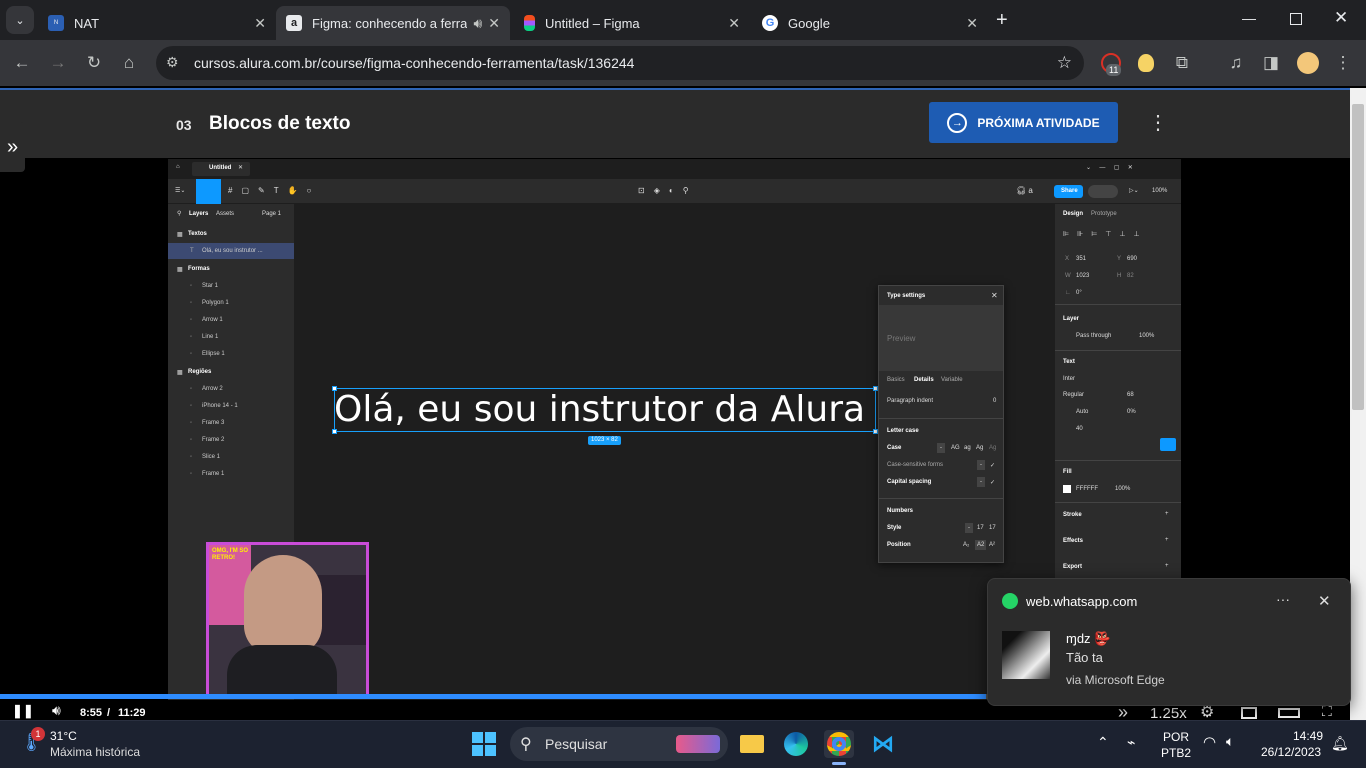 This screenshot has height=768, width=1366. What do you see at coordinates (1283, 599) in the screenshot?
I see `notification-more-icon: ···` at bounding box center [1283, 599].